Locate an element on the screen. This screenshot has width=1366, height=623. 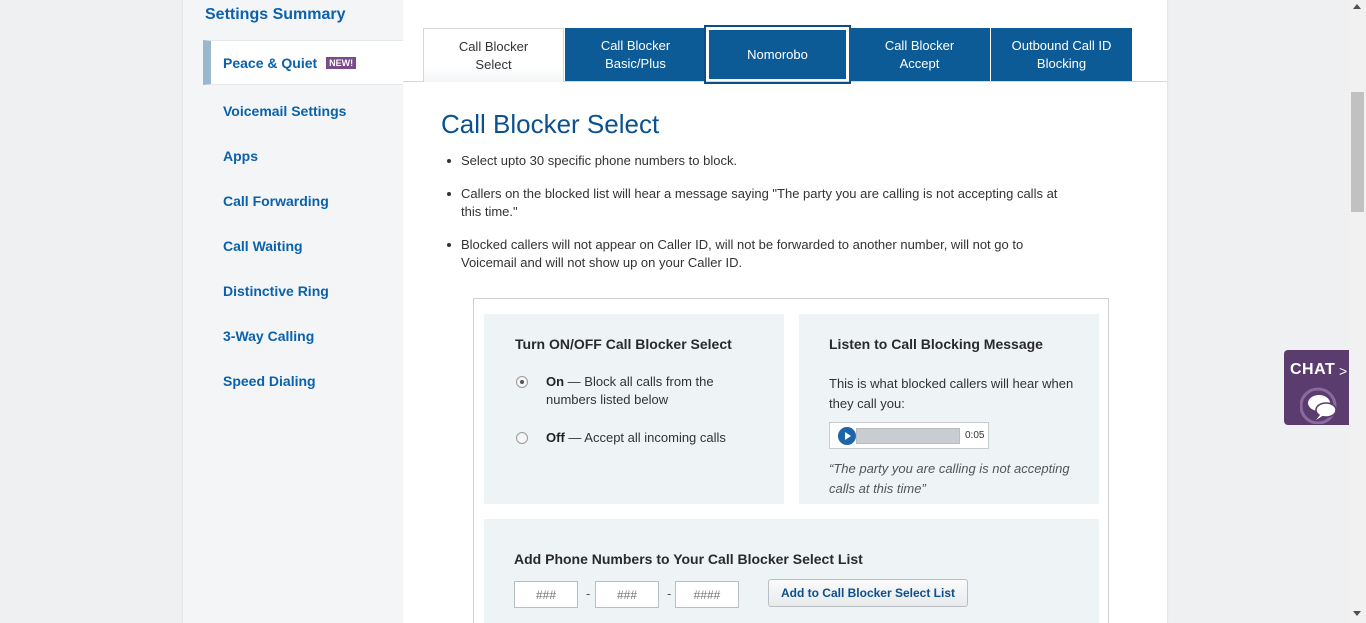
radio-off-label: Off — Accept all incoming calls is located at coordinates (636, 437).